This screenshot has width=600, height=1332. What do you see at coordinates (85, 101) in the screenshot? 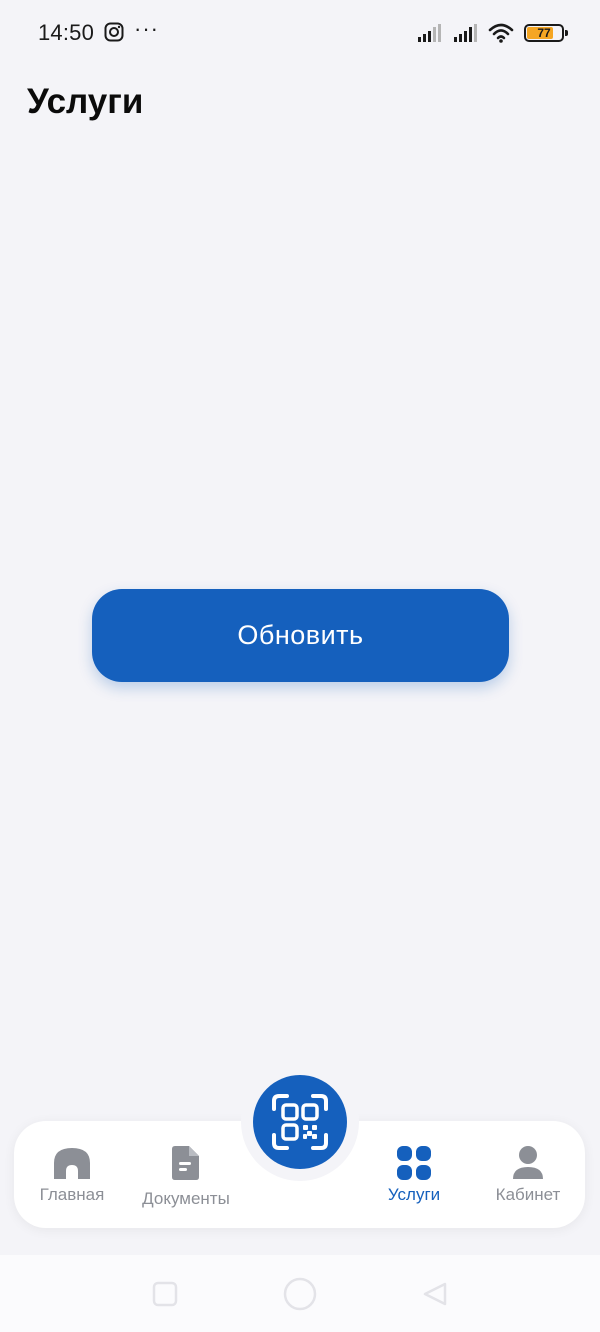
I see `page-title: Услуги` at bounding box center [85, 101].